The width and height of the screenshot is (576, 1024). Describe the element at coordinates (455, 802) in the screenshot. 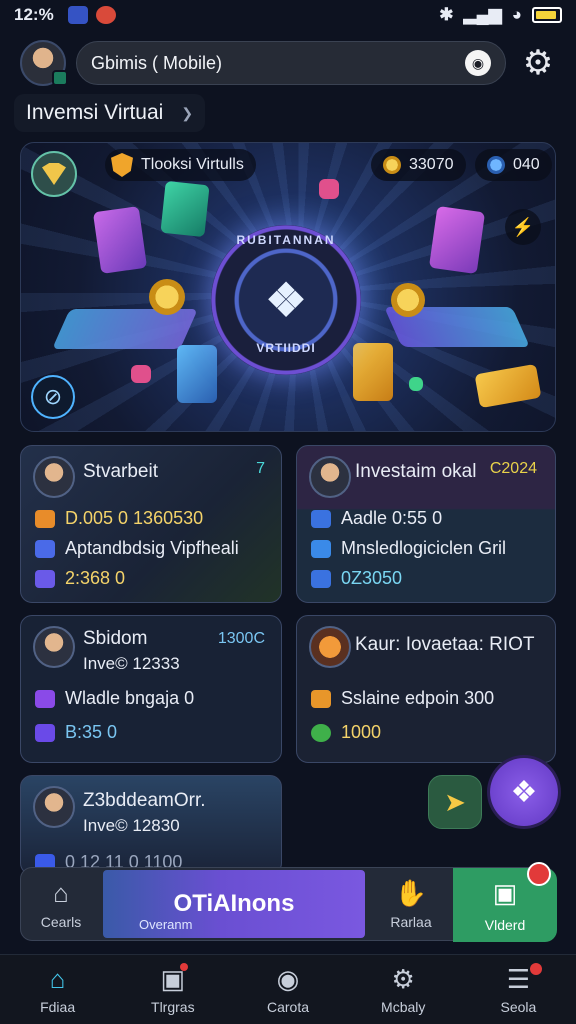

I see `boost-button: ➤` at that location.